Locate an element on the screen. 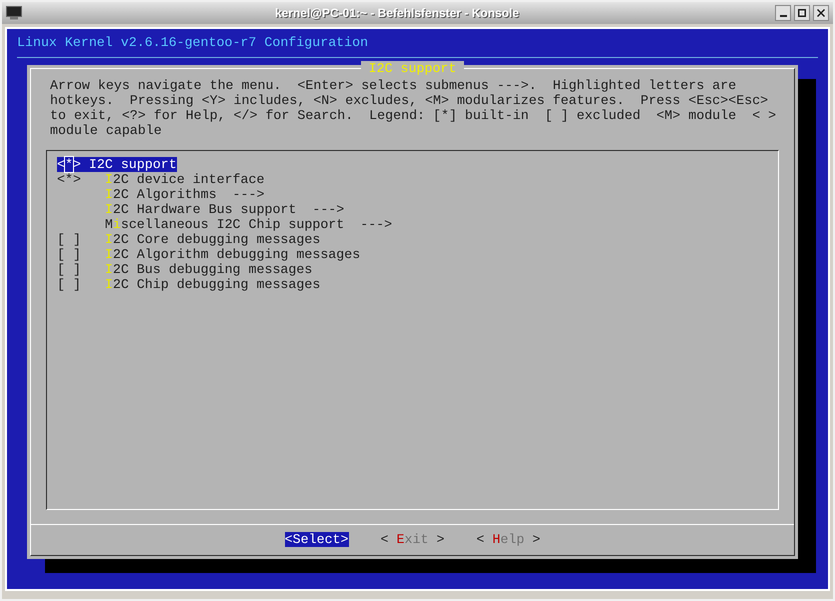 The image size is (835, 601). dialog-title: I2C support is located at coordinates (412, 68).